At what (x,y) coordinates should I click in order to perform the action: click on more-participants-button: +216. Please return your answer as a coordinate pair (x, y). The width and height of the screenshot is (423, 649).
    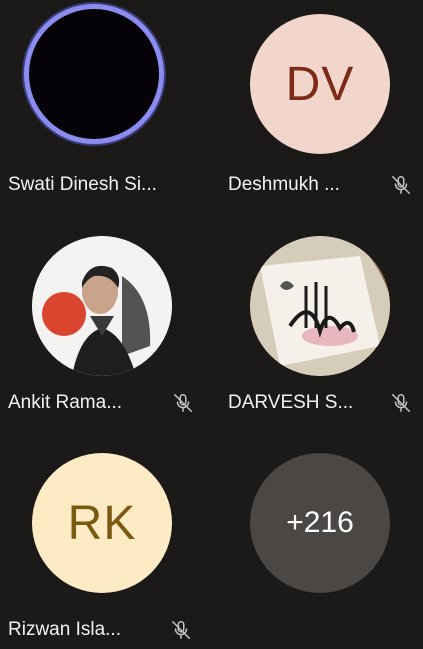
    Looking at the image, I should click on (320, 523).